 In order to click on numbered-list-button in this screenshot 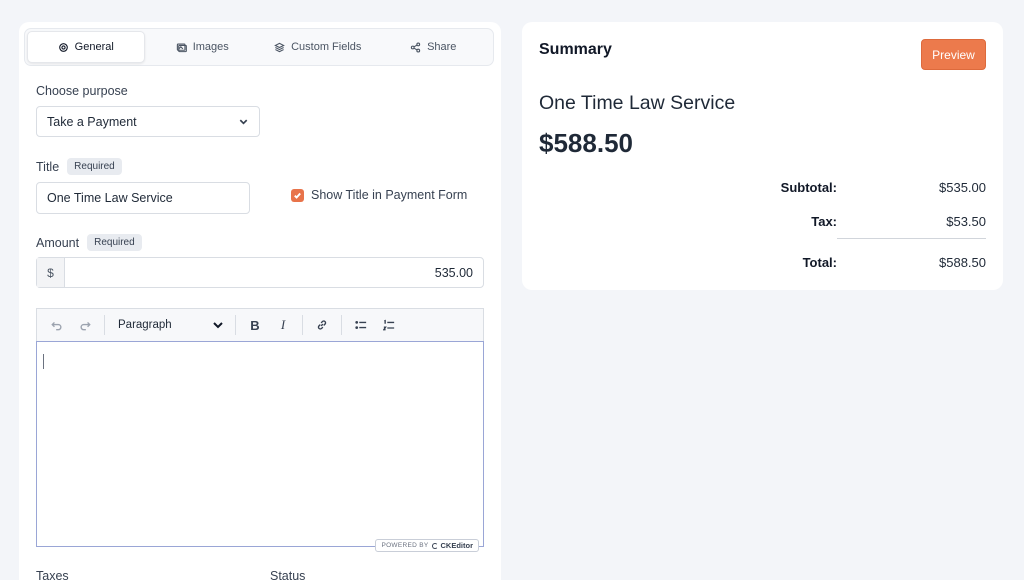, I will do `click(389, 325)`.